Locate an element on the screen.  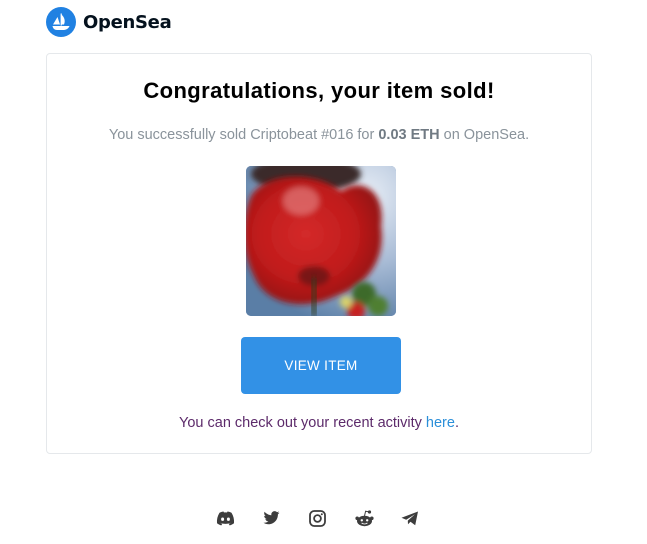
sale-price: 0.03 ETH is located at coordinates (409, 135).